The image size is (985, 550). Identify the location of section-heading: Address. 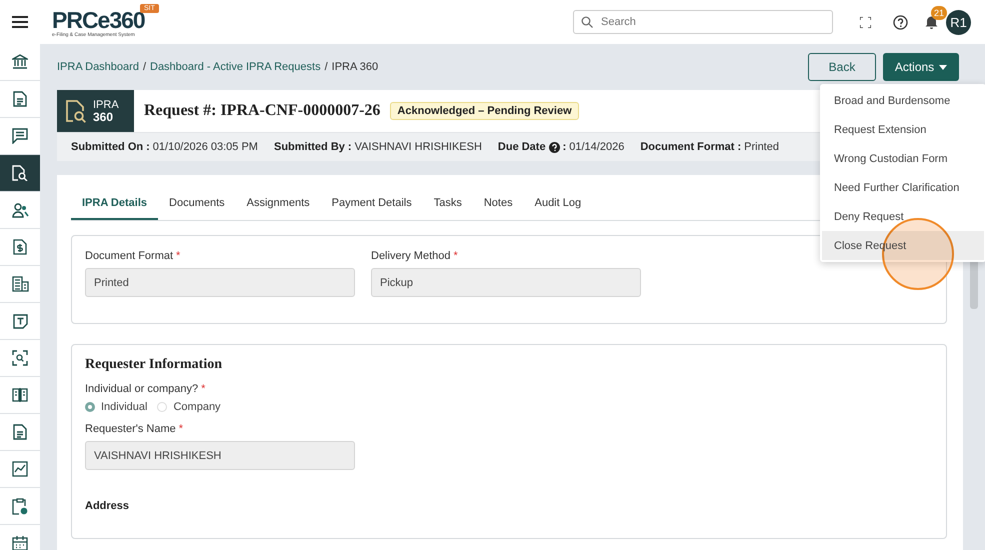
(107, 506).